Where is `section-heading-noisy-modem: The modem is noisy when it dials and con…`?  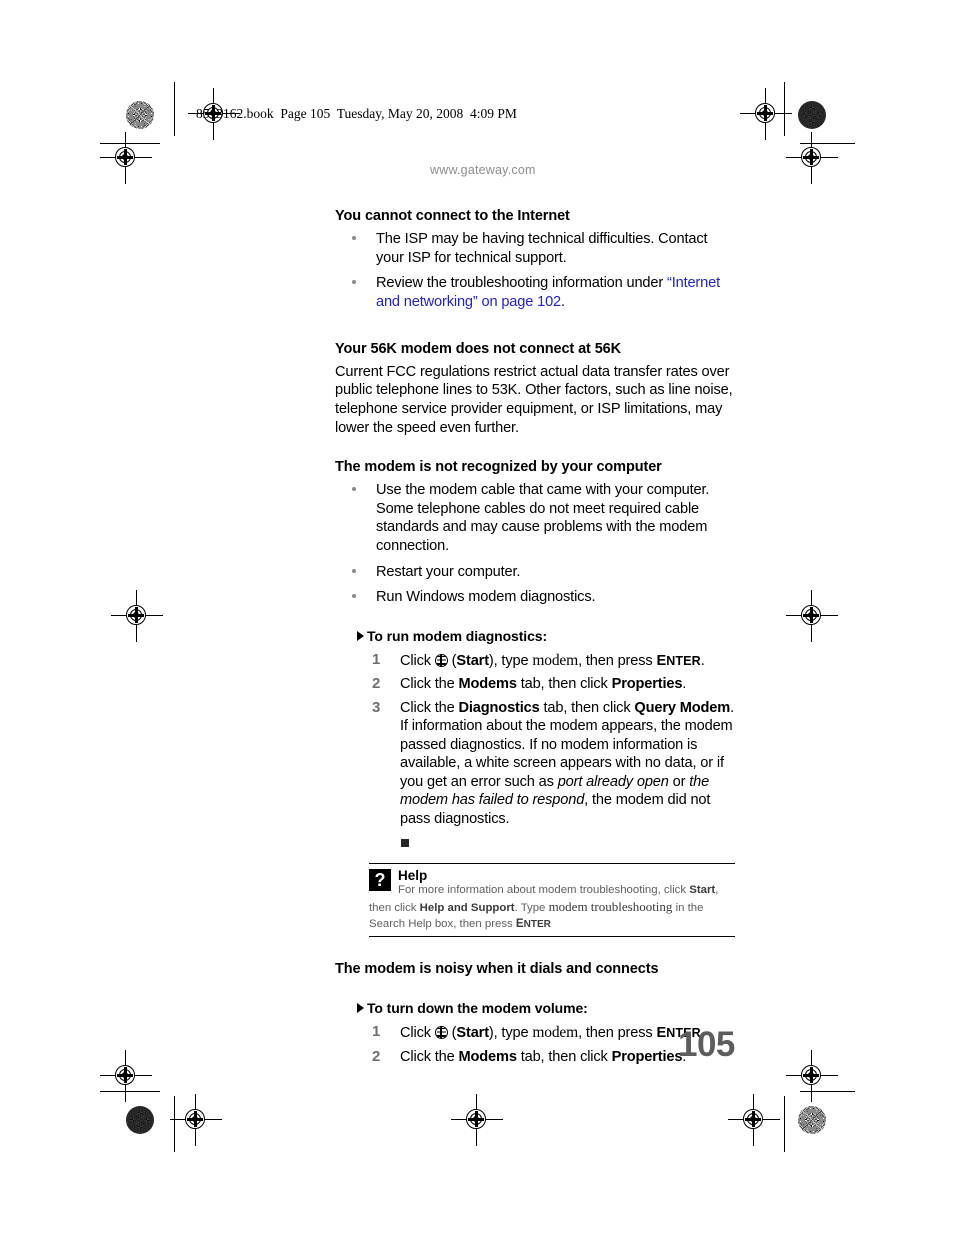 section-heading-noisy-modem: The modem is noisy when it dials and con… is located at coordinates (497, 968).